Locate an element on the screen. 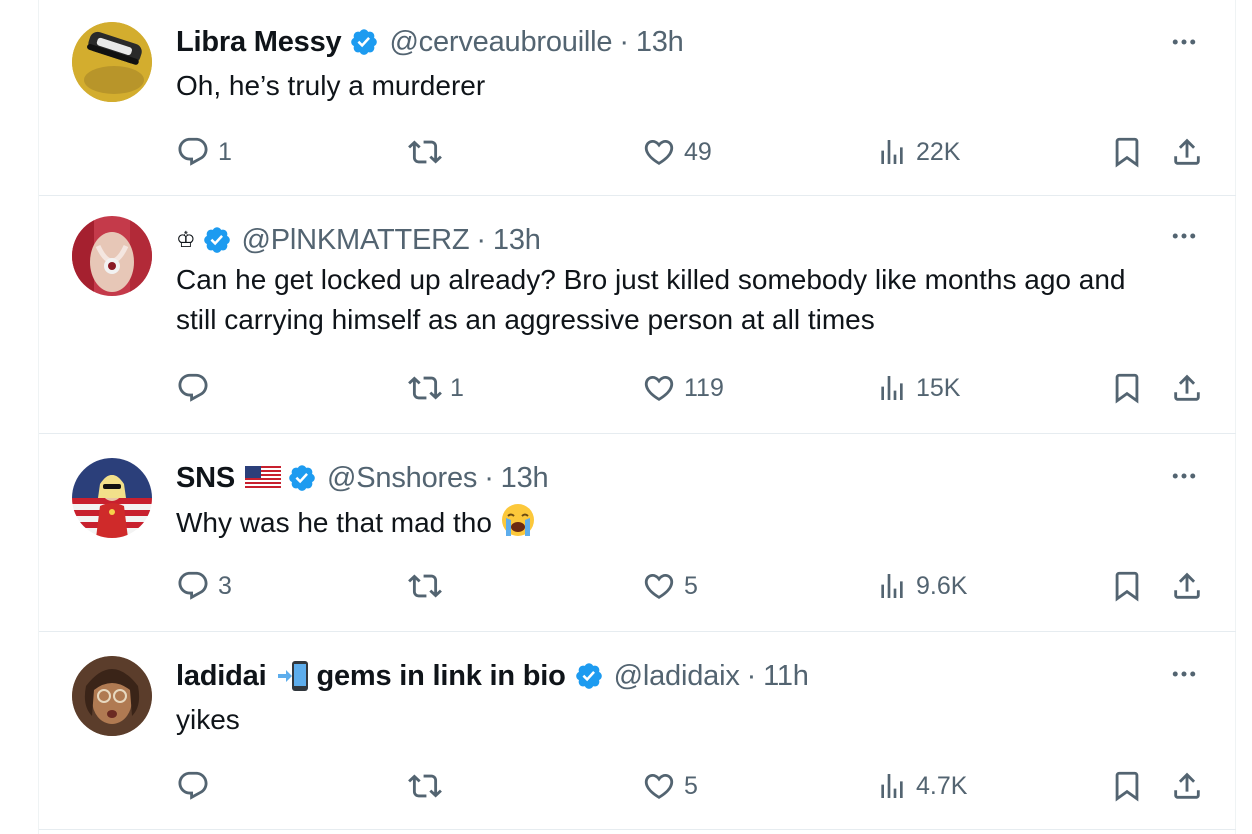  views-button: 22K is located at coordinates (918, 152).